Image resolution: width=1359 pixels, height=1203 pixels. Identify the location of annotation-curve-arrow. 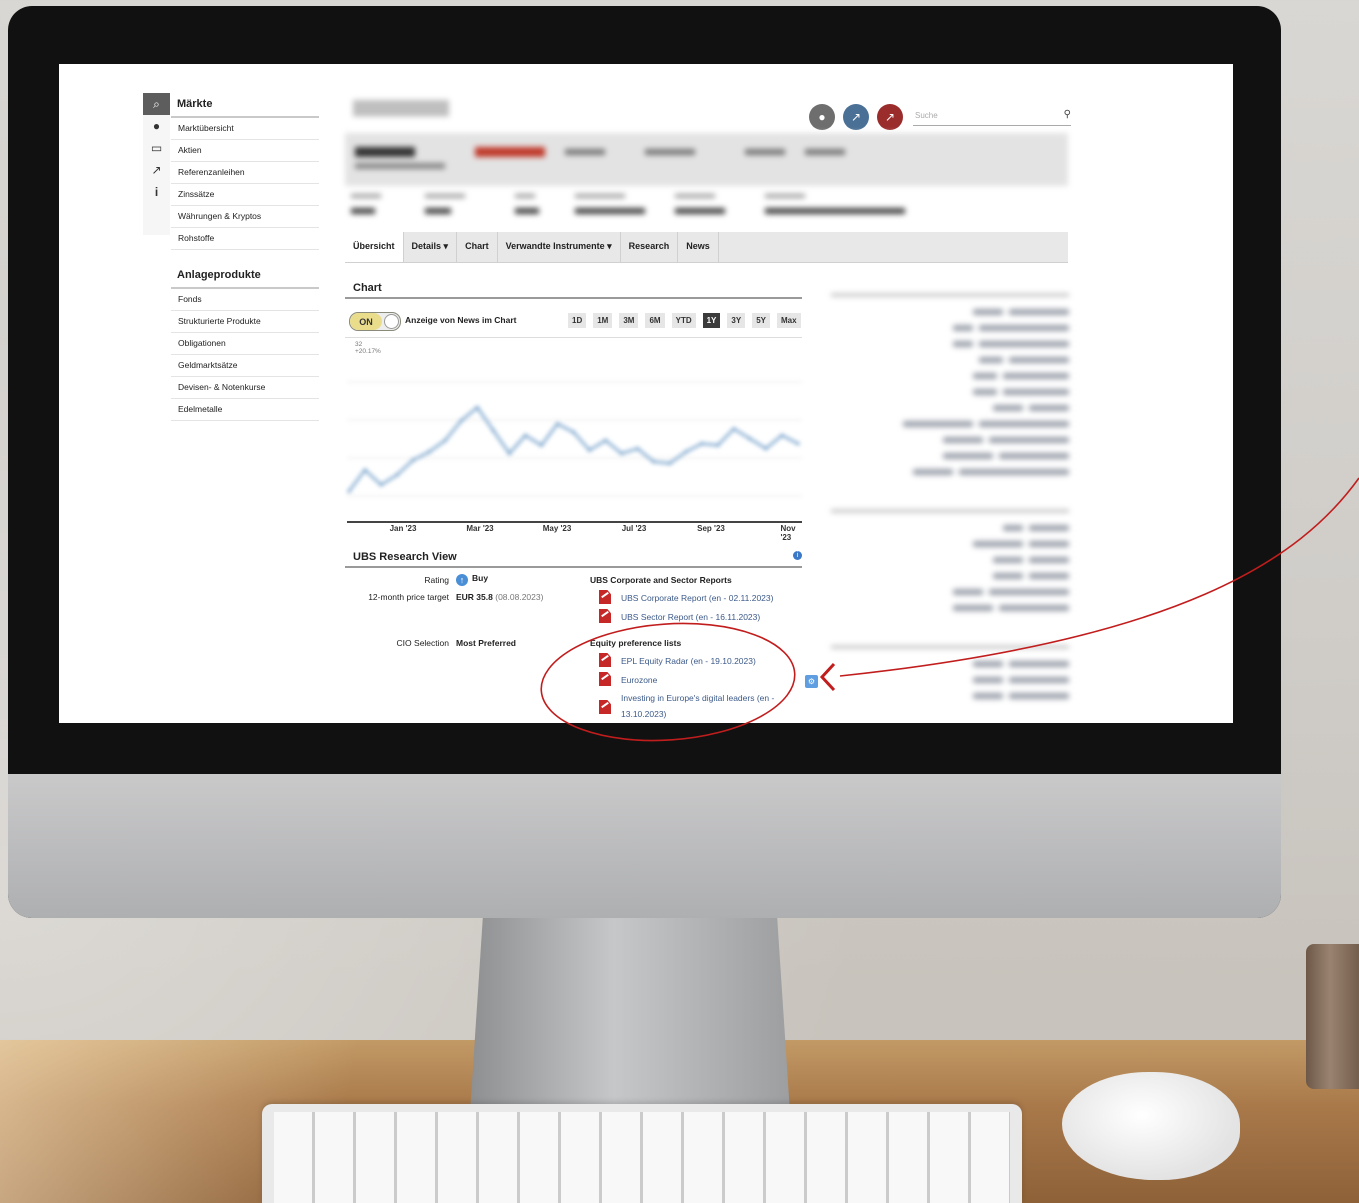
(1099, 577).